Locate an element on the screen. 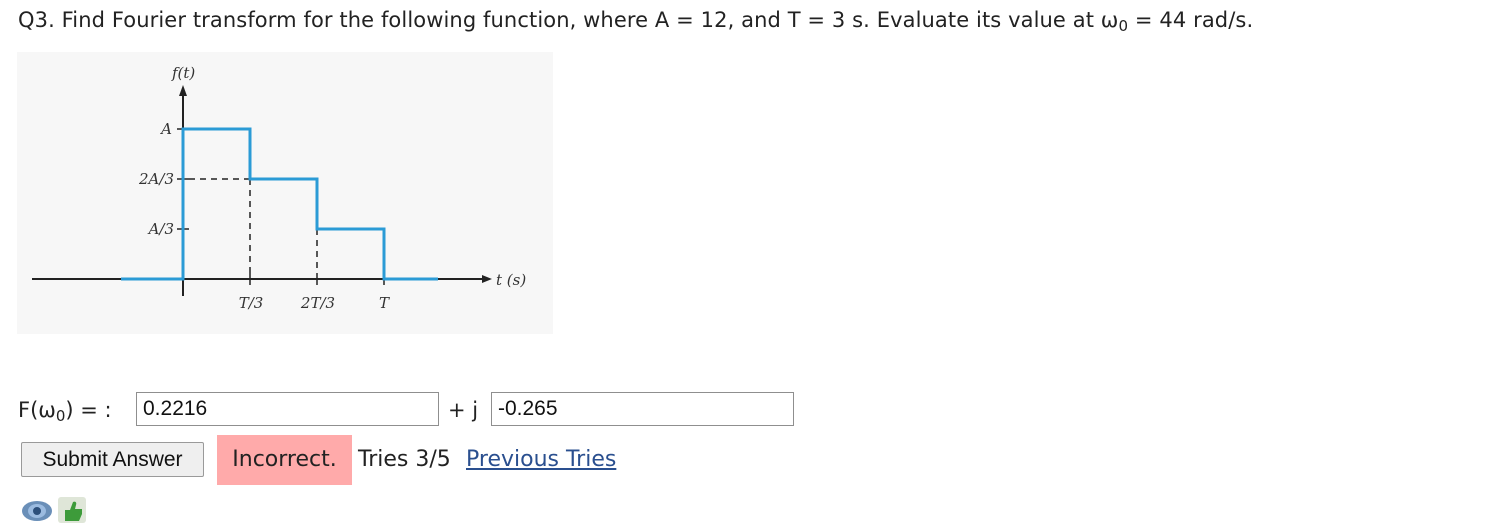 This screenshot has height=527, width=1507. y-tick-label-a3: A/3 is located at coordinates (160, 229).